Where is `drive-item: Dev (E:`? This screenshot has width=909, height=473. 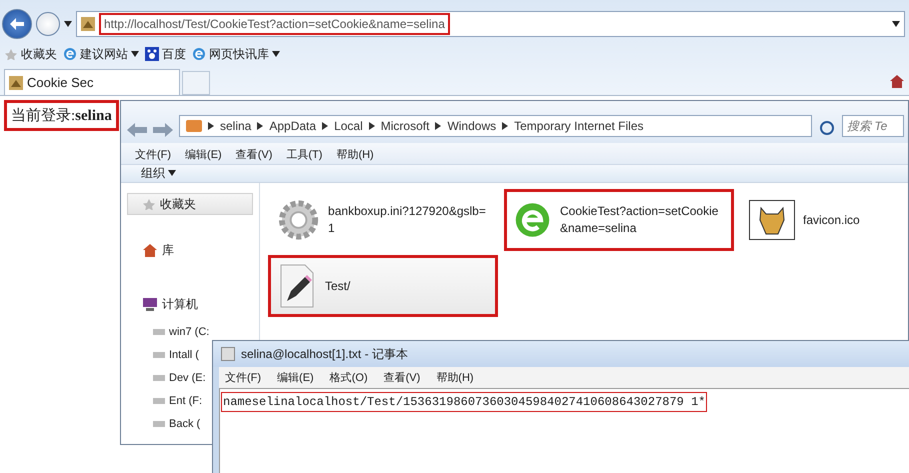
drive-item: Dev (E: is located at coordinates (179, 377).